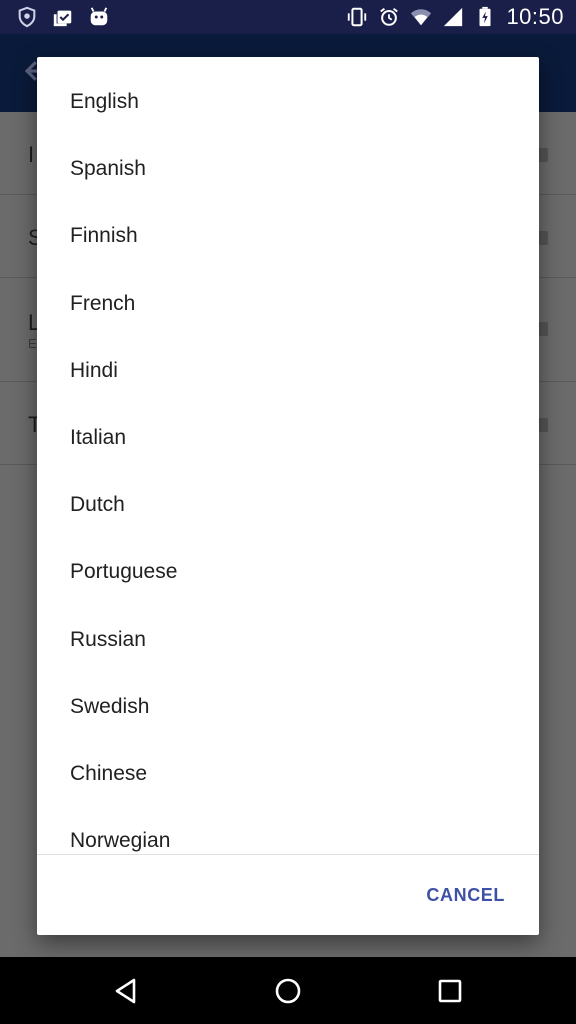  I want to click on android-robot-icon, so click(99, 16).